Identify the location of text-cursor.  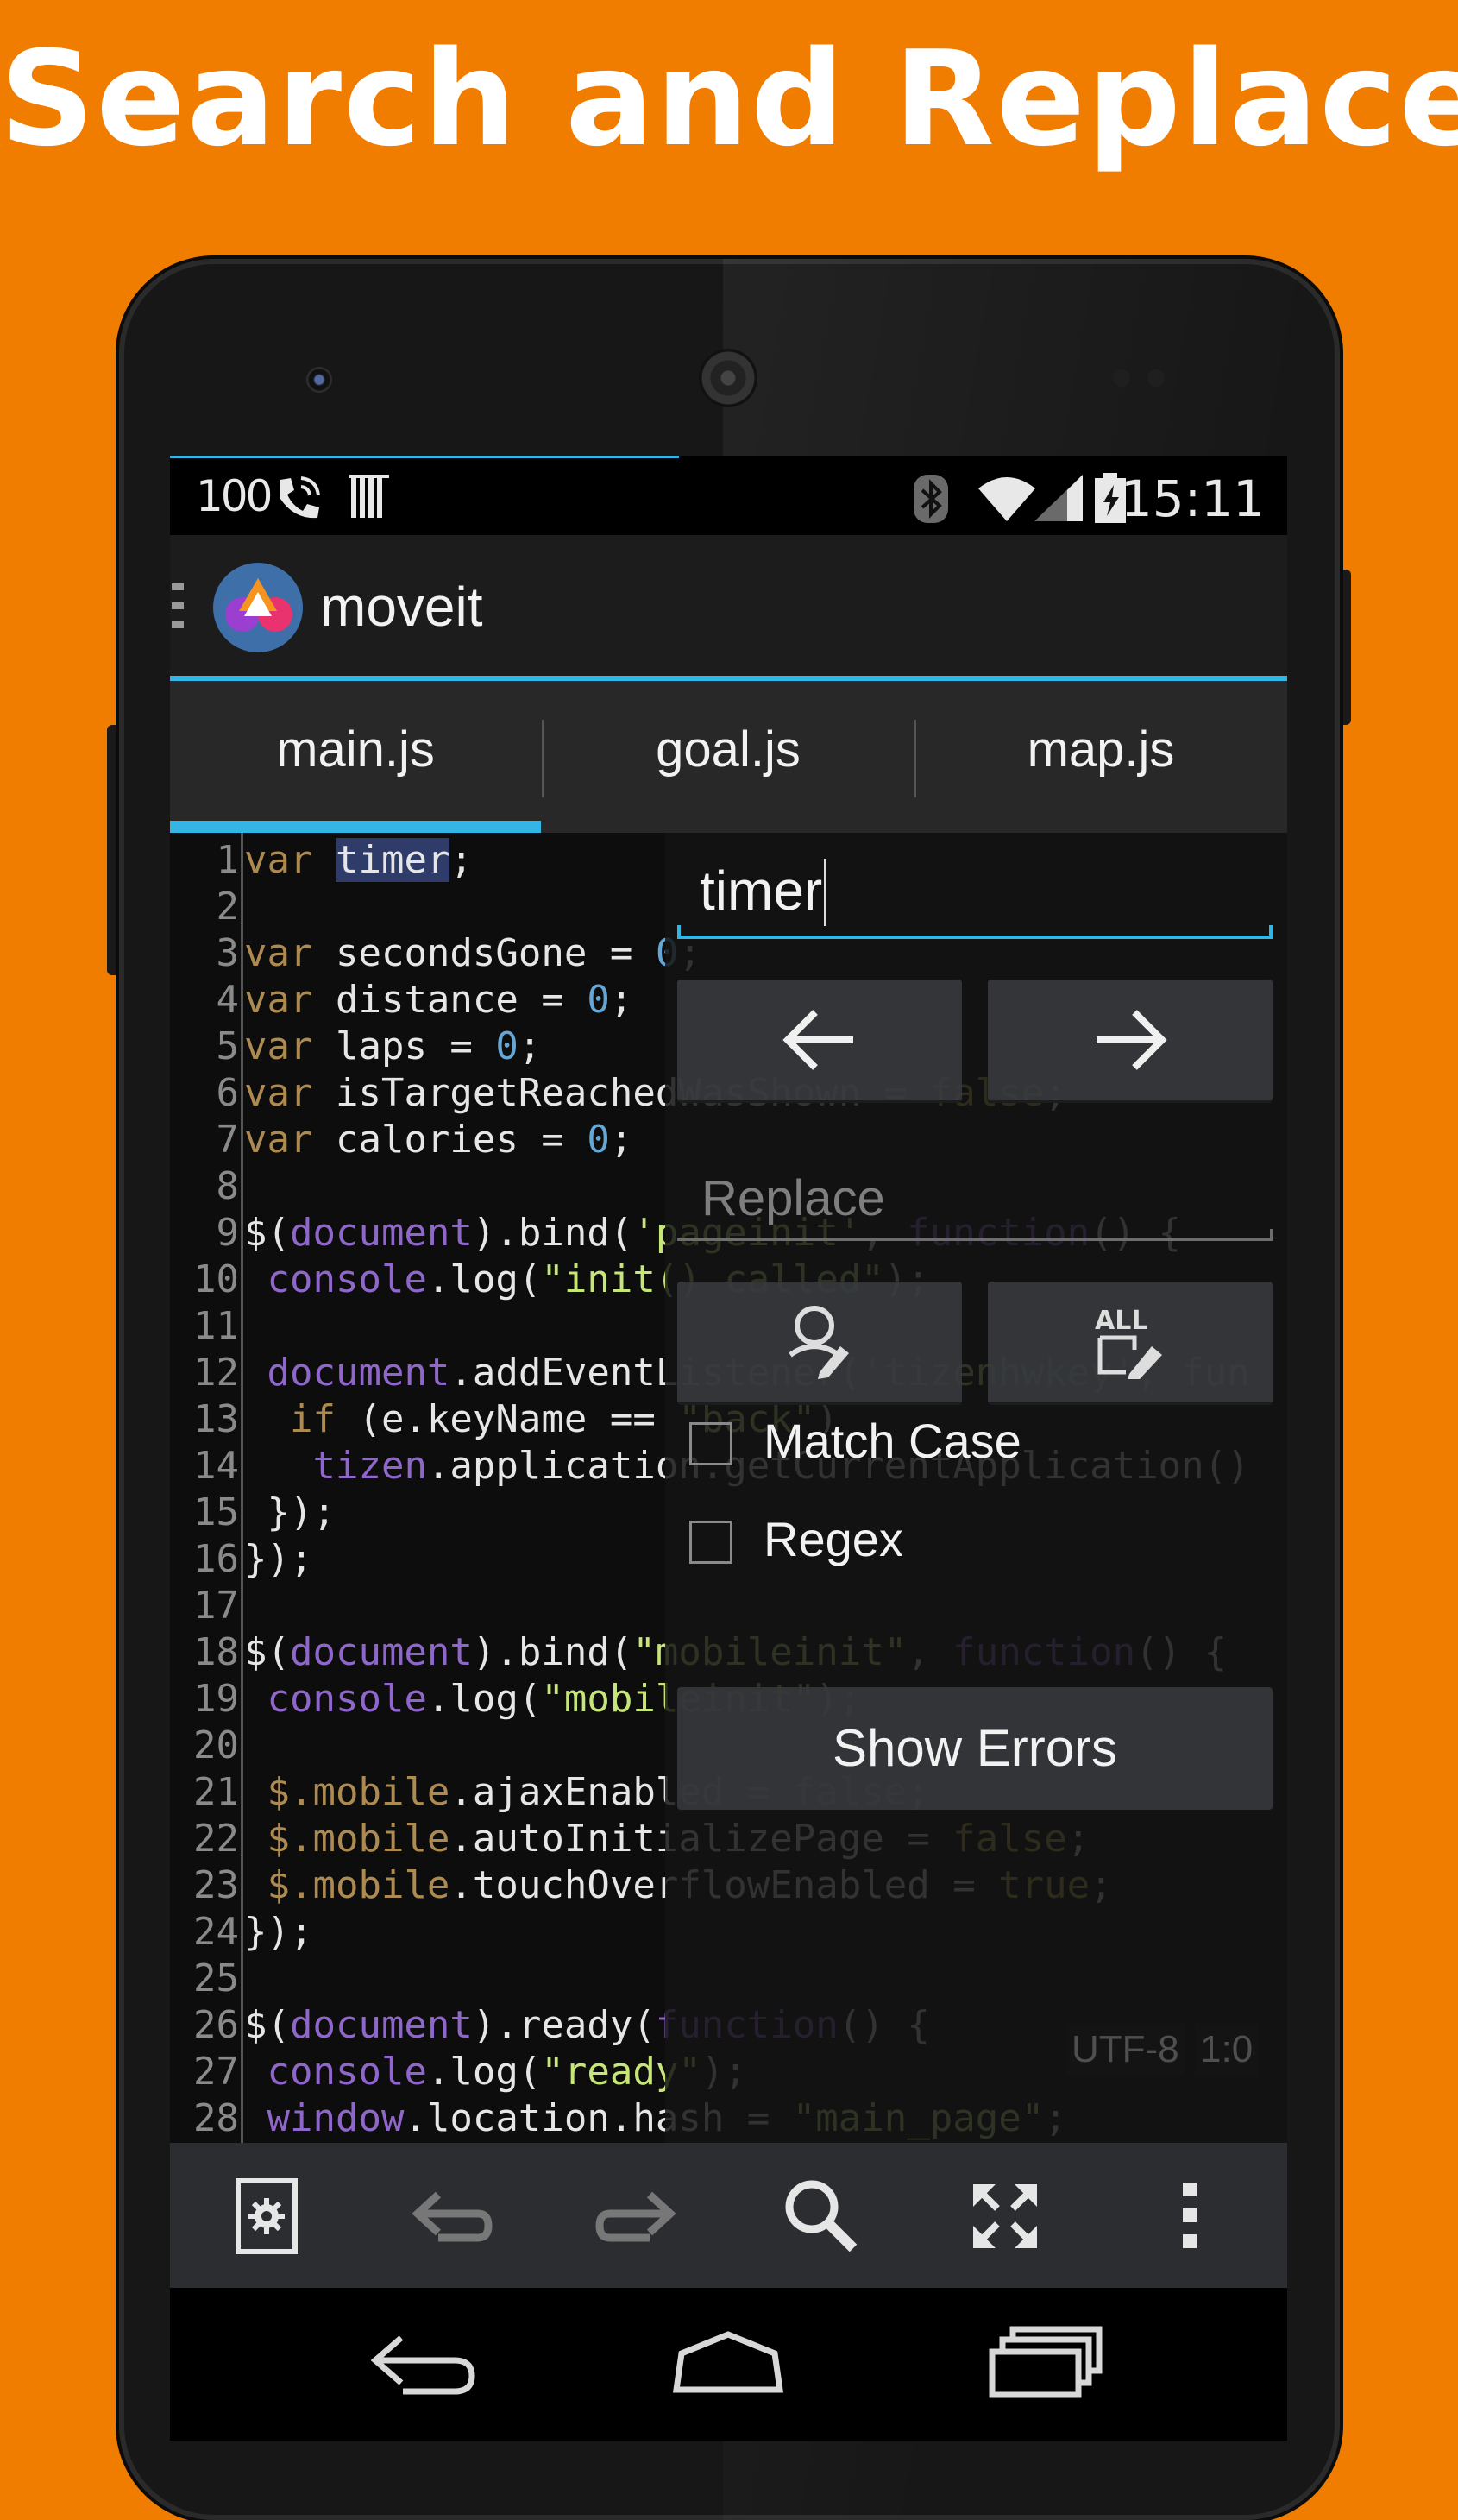
(825, 893).